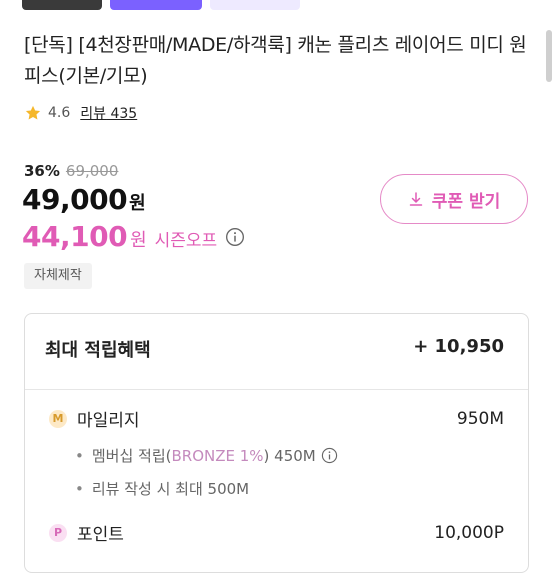 Image resolution: width=552 pixels, height=573 pixels. What do you see at coordinates (58, 418) in the screenshot?
I see `mileage-coin-icon: M` at bounding box center [58, 418].